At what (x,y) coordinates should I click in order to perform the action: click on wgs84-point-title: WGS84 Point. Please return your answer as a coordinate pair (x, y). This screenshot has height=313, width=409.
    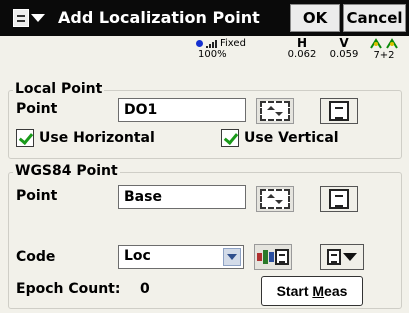
    Looking at the image, I should click on (66, 171).